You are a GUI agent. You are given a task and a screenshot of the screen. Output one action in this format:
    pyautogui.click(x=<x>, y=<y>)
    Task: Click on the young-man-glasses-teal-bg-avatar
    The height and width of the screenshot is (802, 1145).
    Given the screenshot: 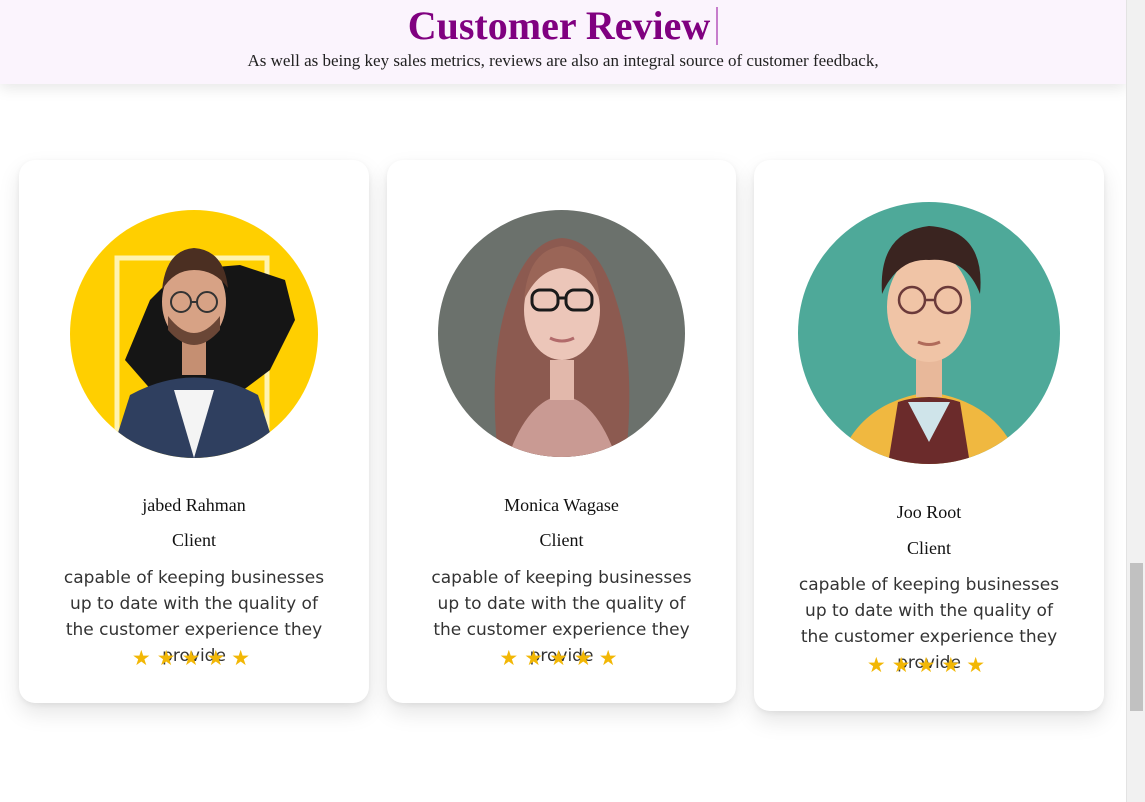 What is the action you would take?
    pyautogui.click(x=929, y=333)
    